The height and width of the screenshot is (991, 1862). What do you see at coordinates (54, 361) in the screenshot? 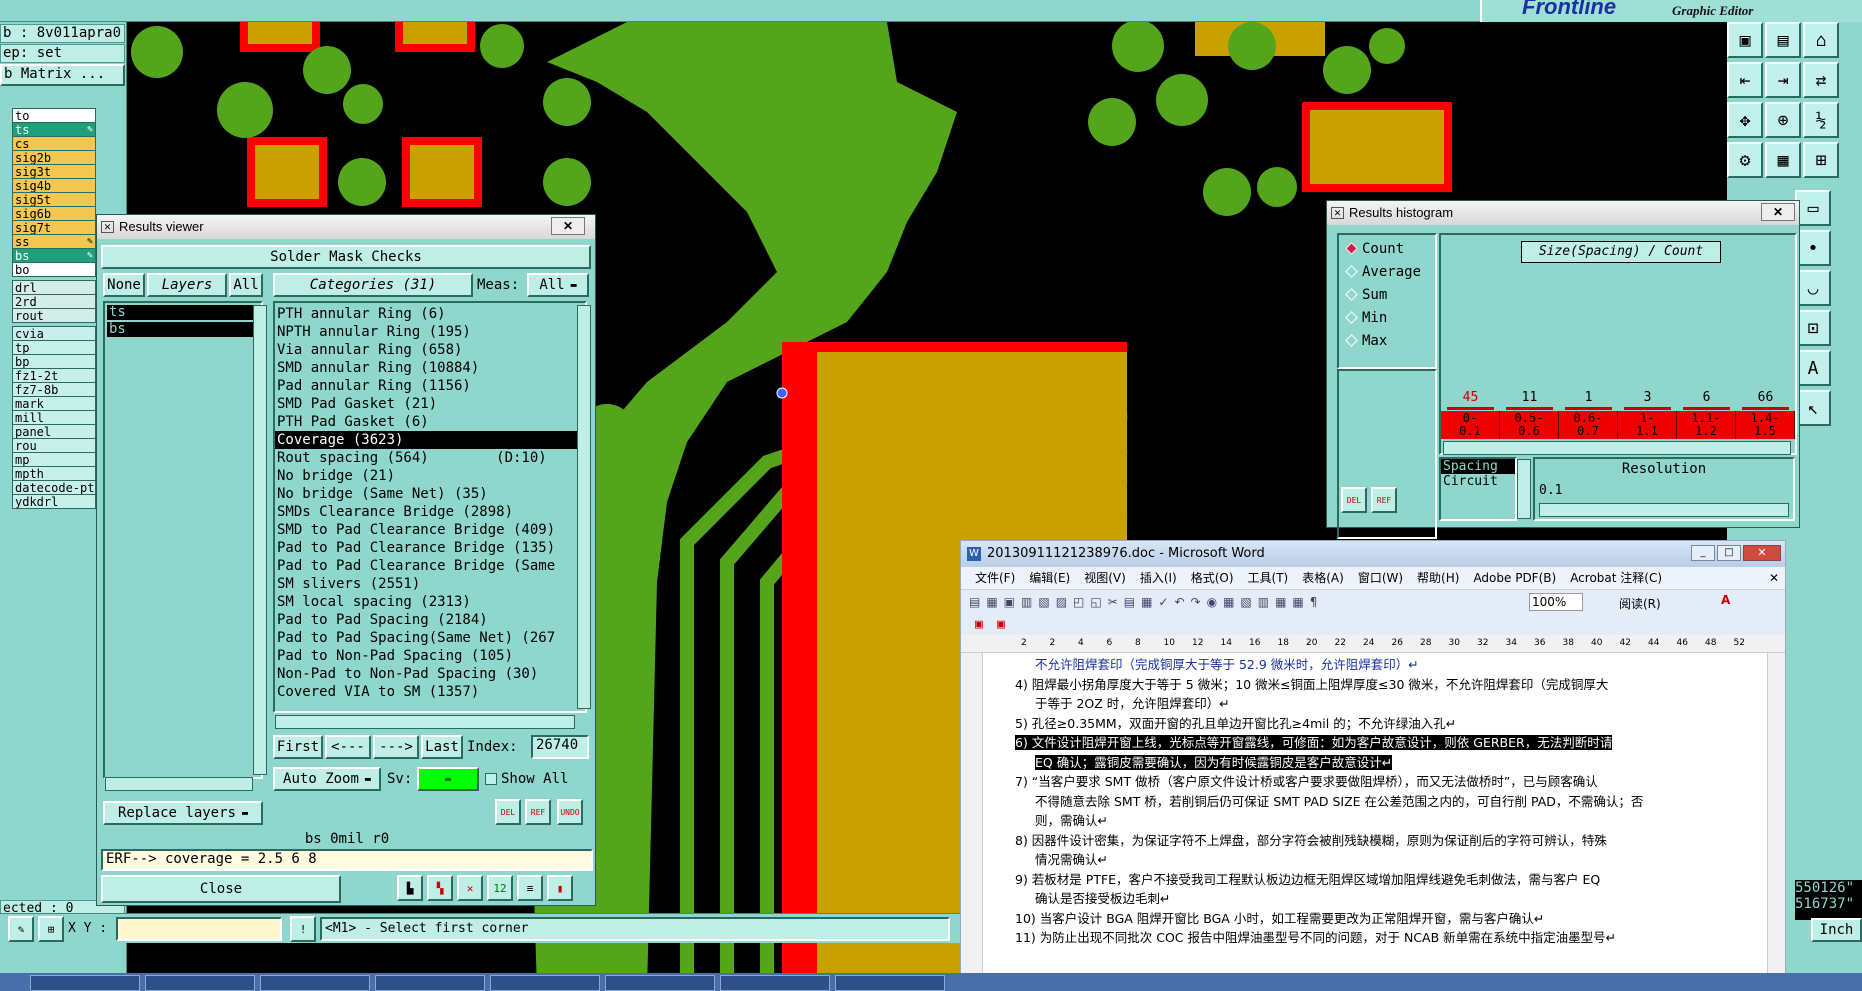
I see `layer-item: bp` at bounding box center [54, 361].